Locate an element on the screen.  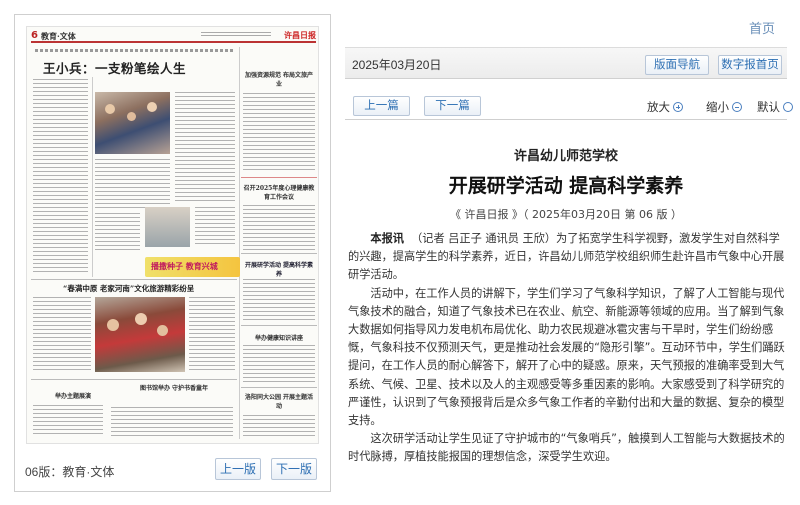
digital-home-button: 数字报首页 is located at coordinates (750, 65).